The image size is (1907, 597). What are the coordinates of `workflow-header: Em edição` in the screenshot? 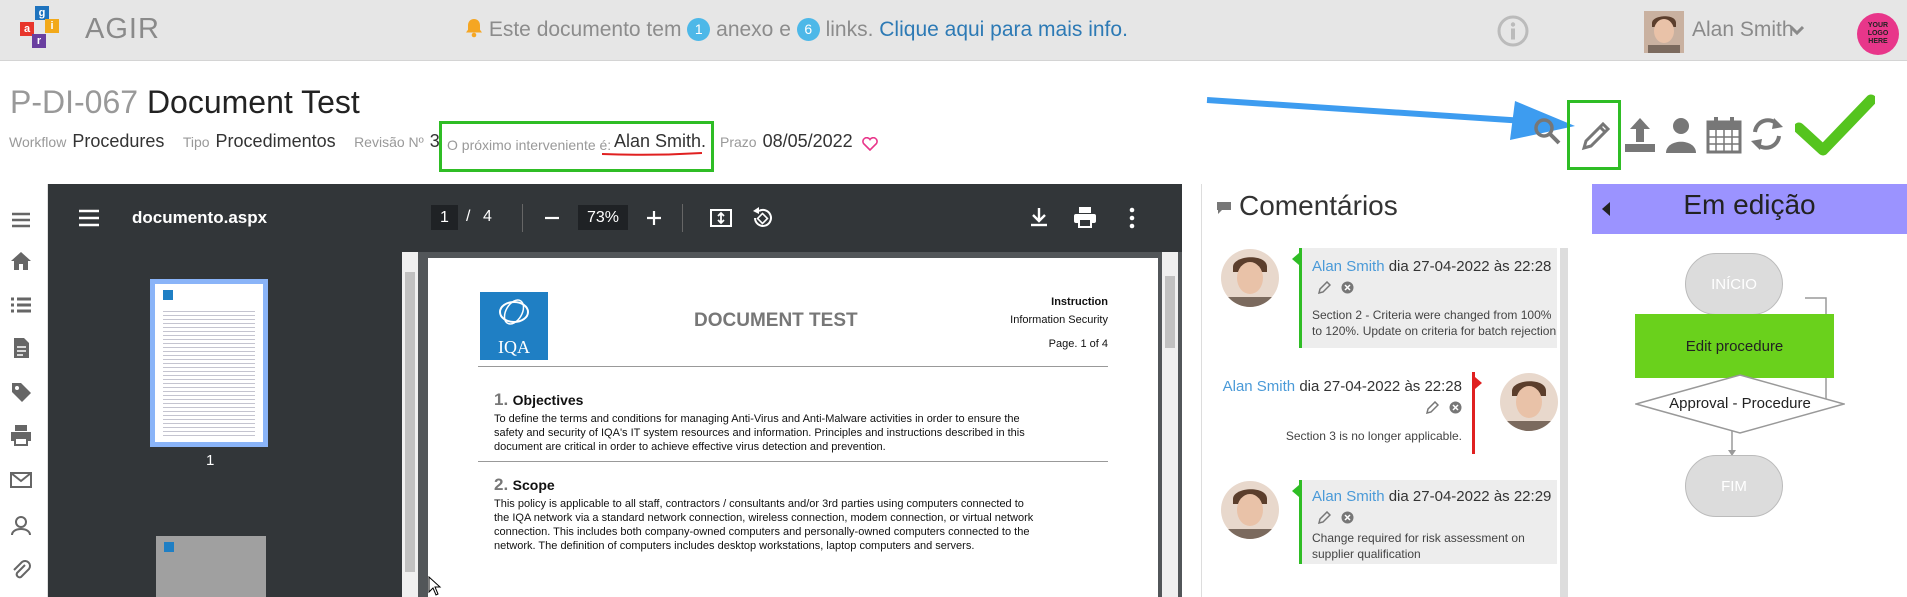 It's located at (1749, 209).